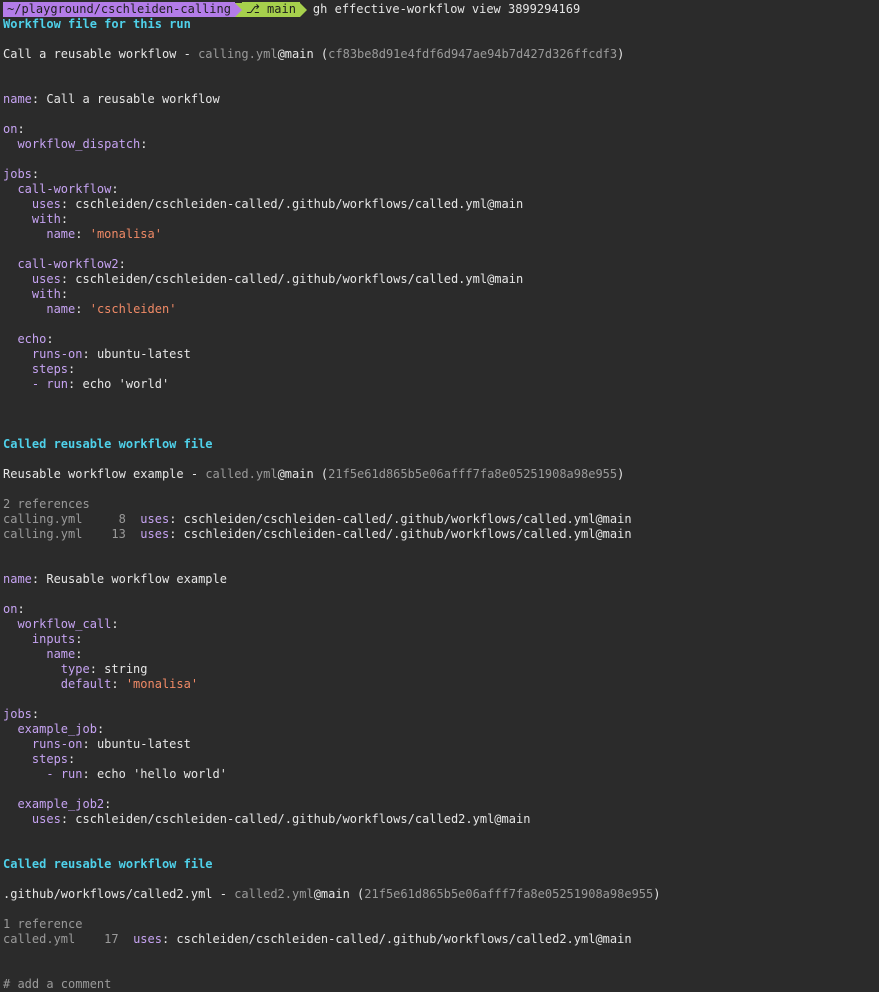 The width and height of the screenshot is (879, 992). Describe the element at coordinates (57, 639) in the screenshot. I see `yaml-line: inputs:` at that location.